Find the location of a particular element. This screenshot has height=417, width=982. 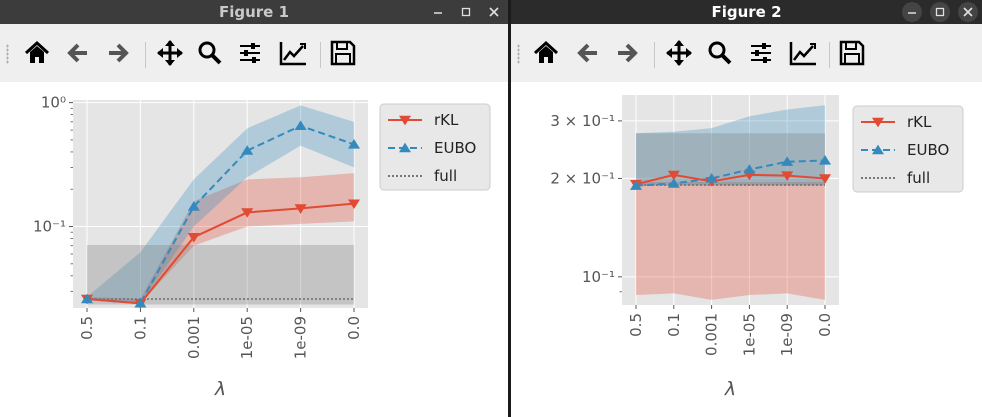

window-title: Figure 2 is located at coordinates (746, 12).